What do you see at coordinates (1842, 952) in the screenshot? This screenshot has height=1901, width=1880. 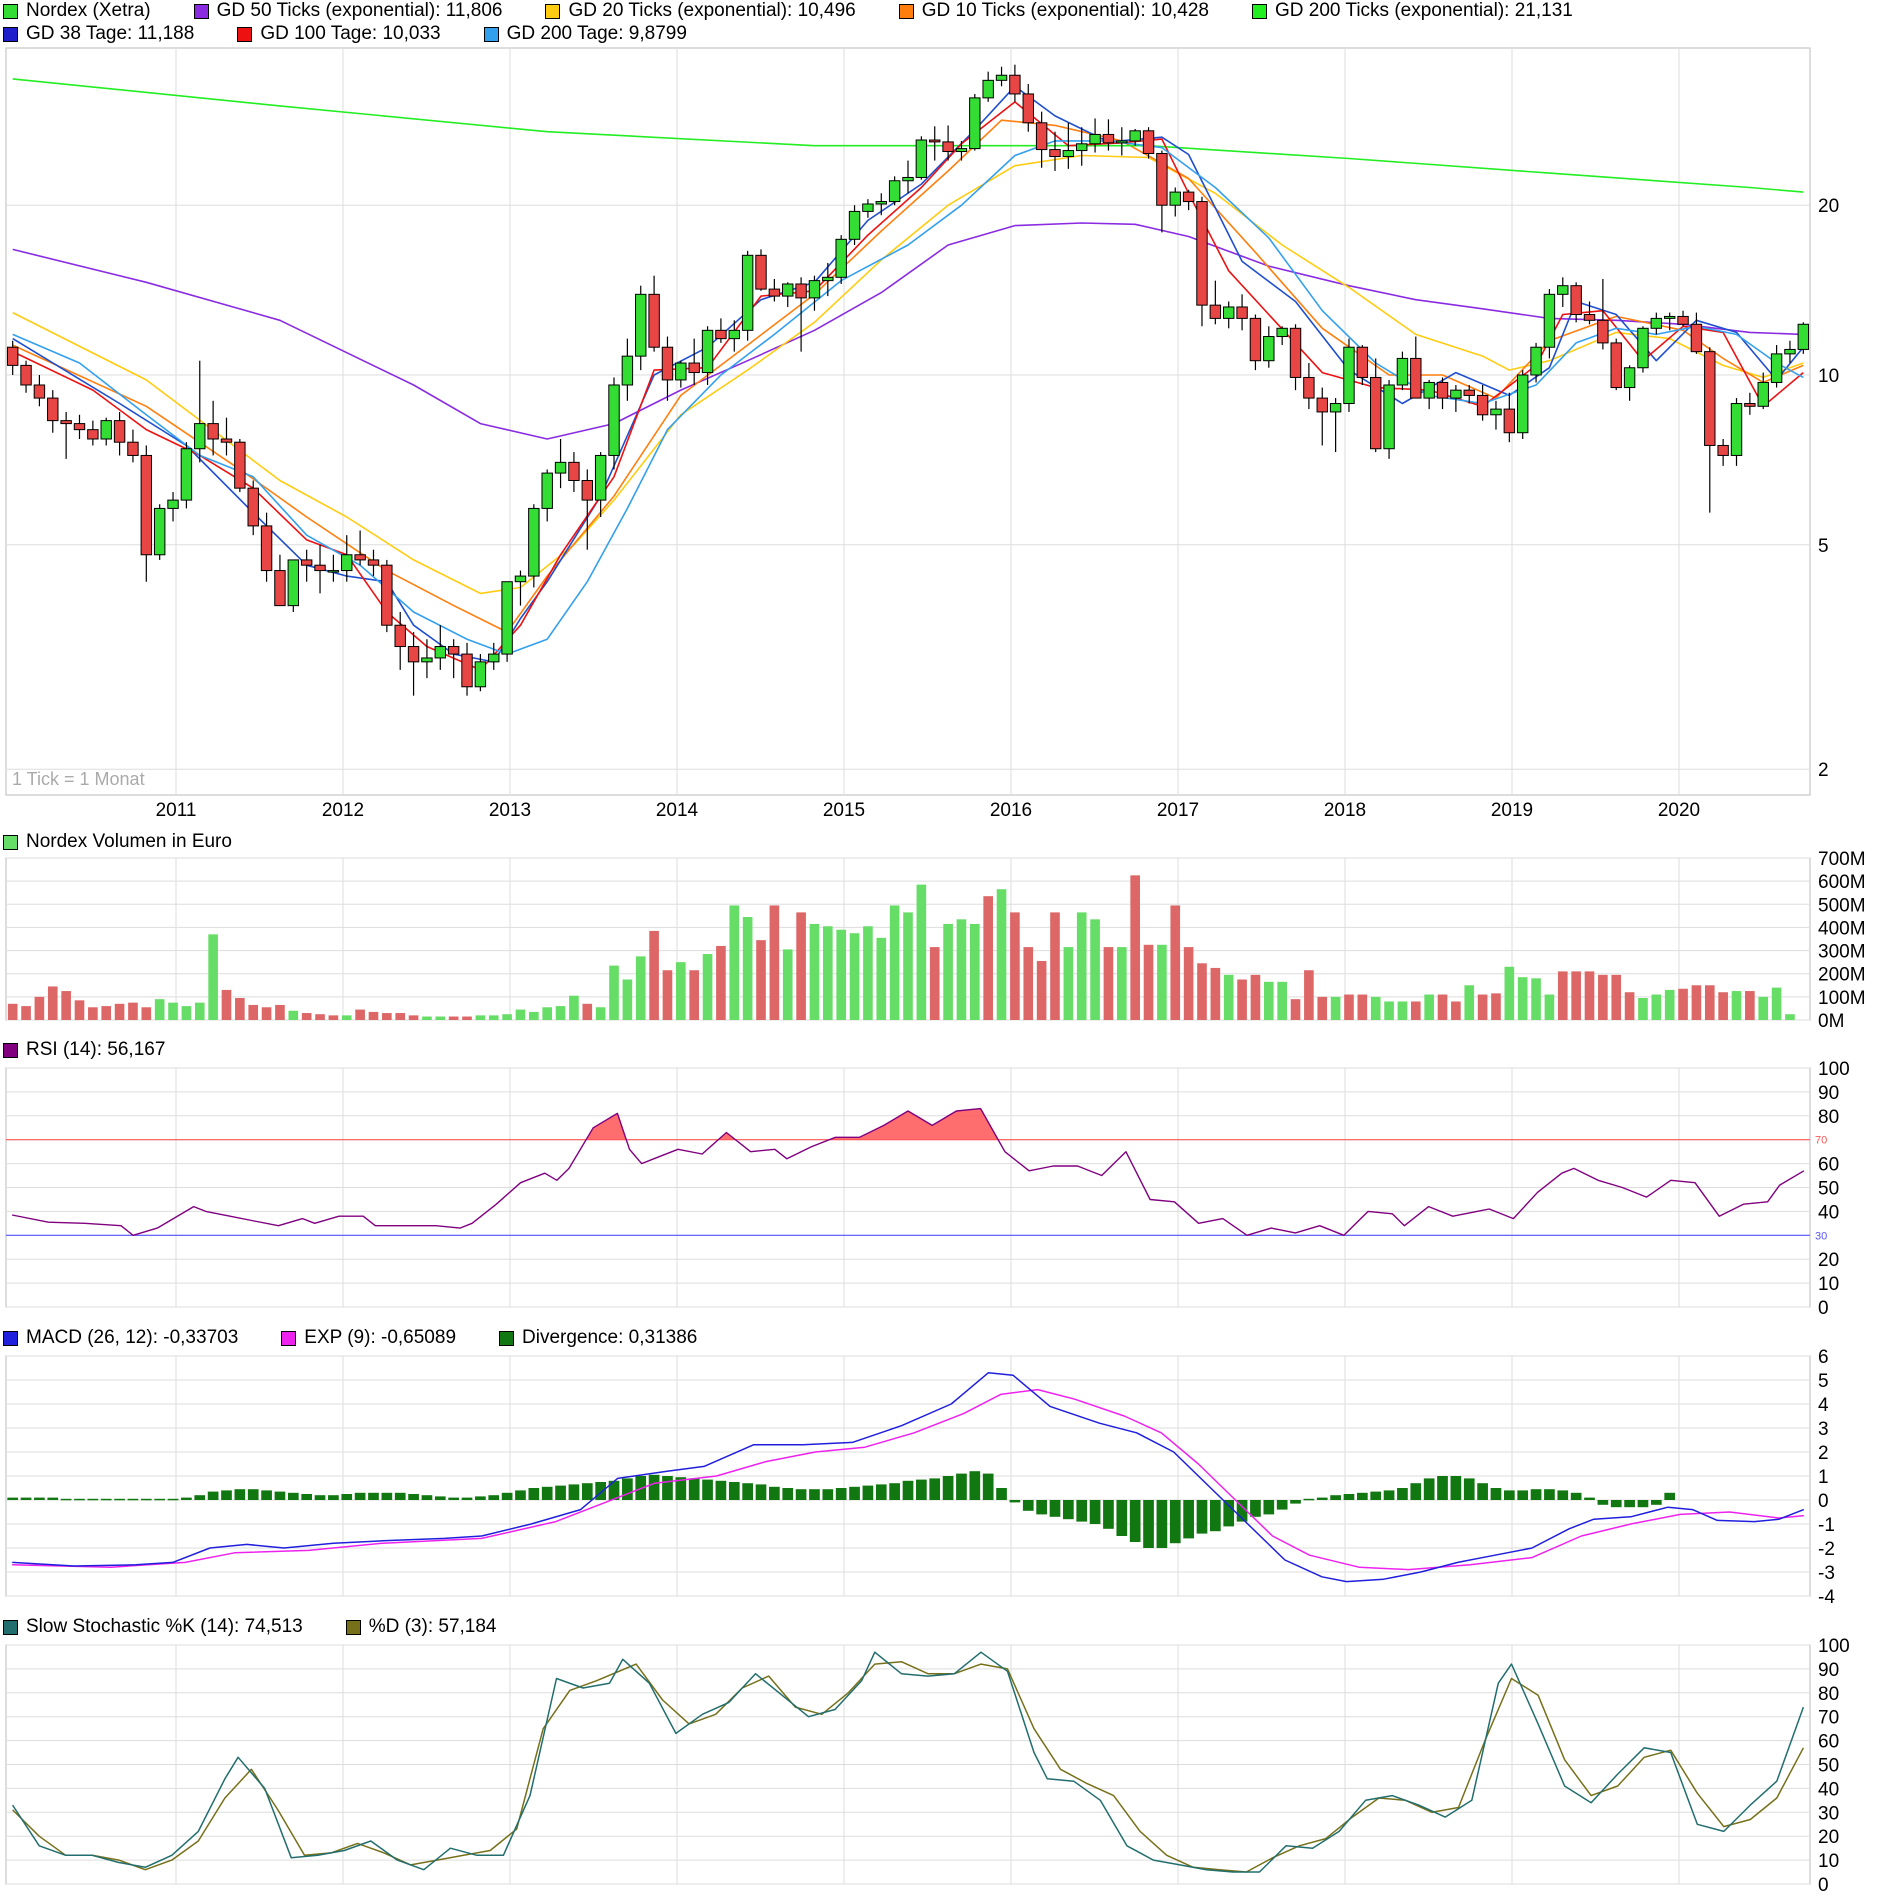 I see `y-tick-label: 300M` at bounding box center [1842, 952].